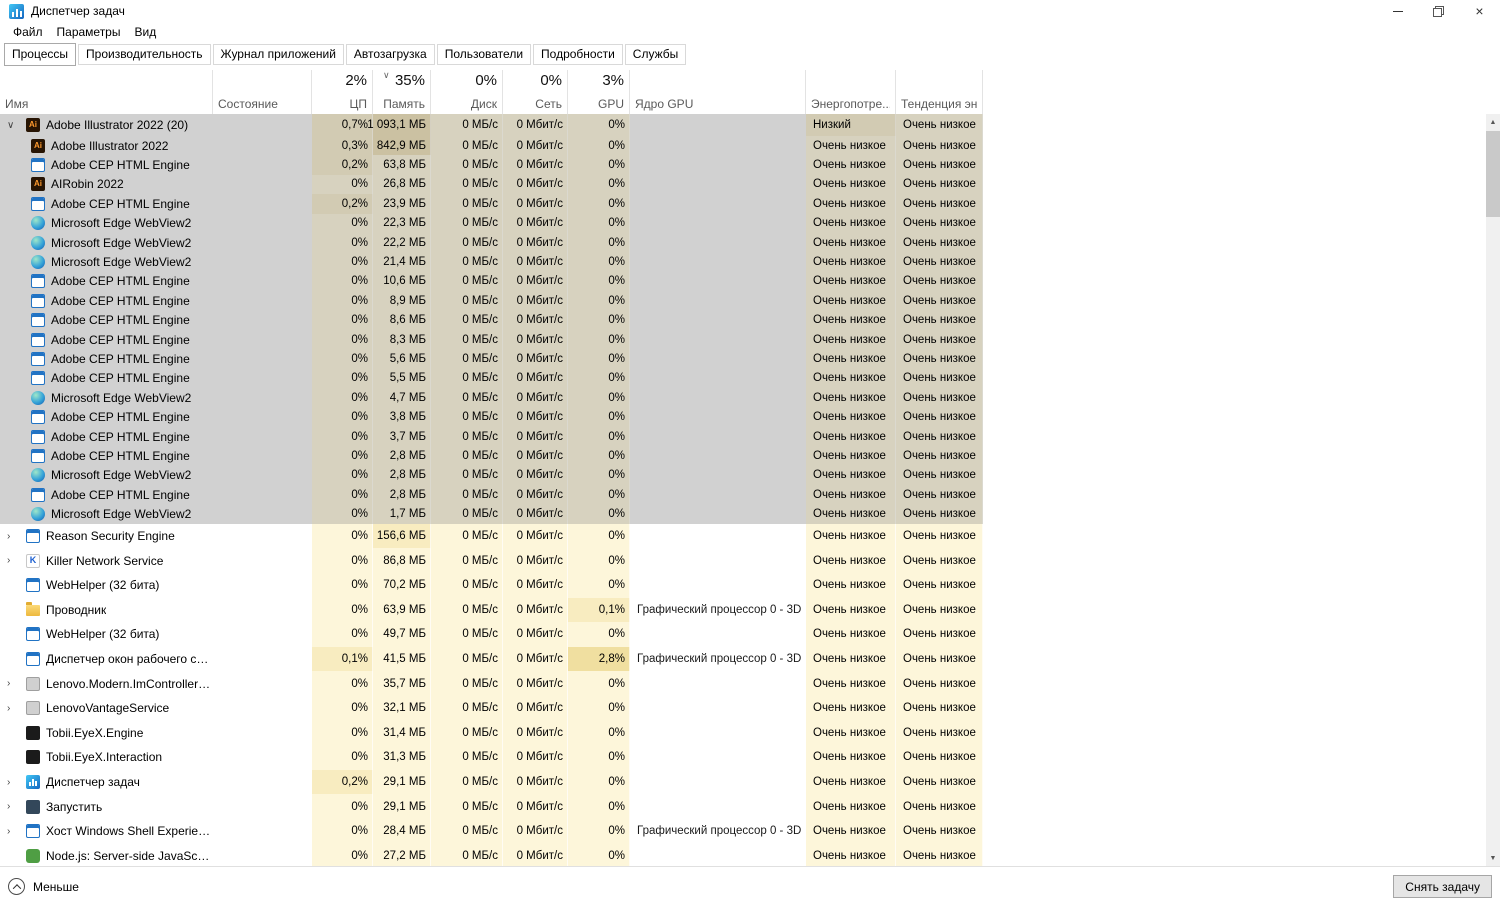  I want to click on restore-icon, so click(1438, 11).